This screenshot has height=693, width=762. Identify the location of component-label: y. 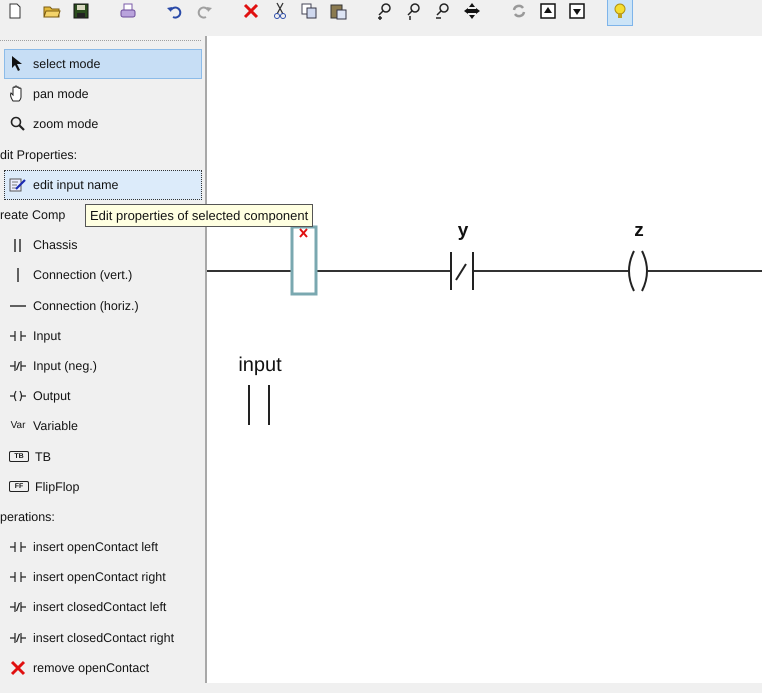
(463, 230).